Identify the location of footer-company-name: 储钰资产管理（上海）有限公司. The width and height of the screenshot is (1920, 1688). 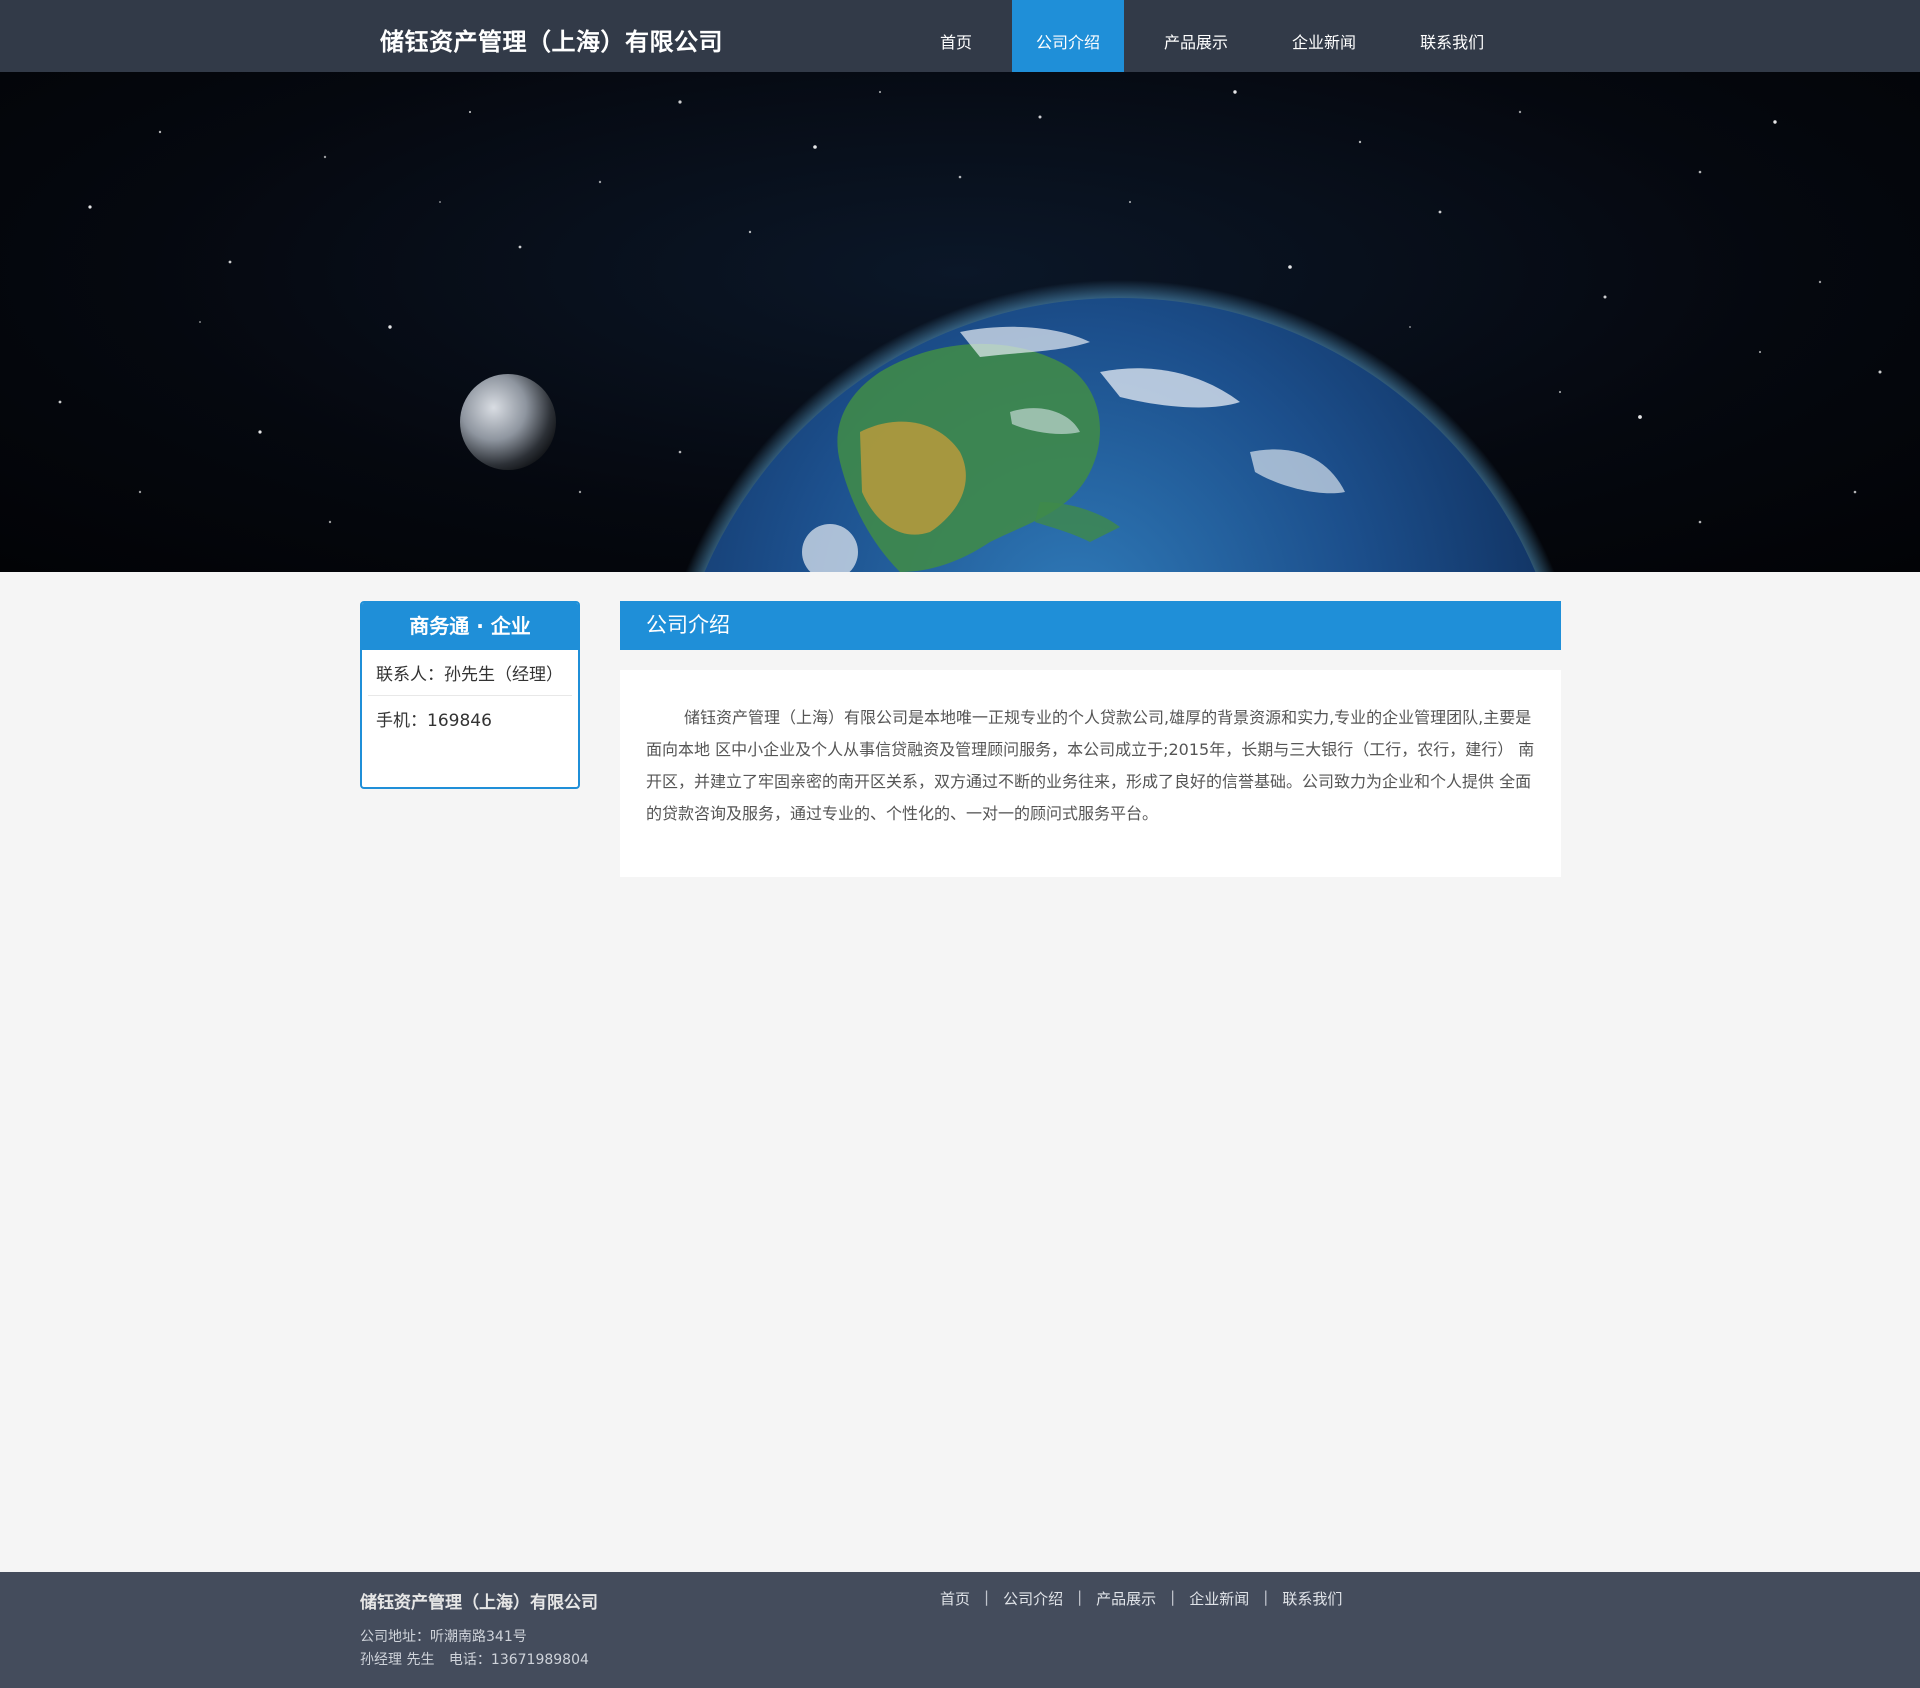
(479, 1603).